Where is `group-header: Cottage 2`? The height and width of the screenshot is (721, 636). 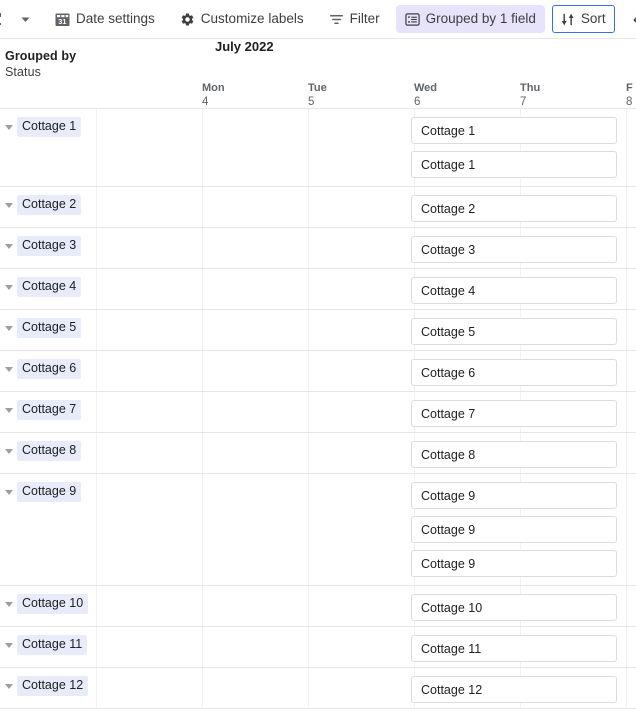 group-header: Cottage 2 is located at coordinates (43, 205).